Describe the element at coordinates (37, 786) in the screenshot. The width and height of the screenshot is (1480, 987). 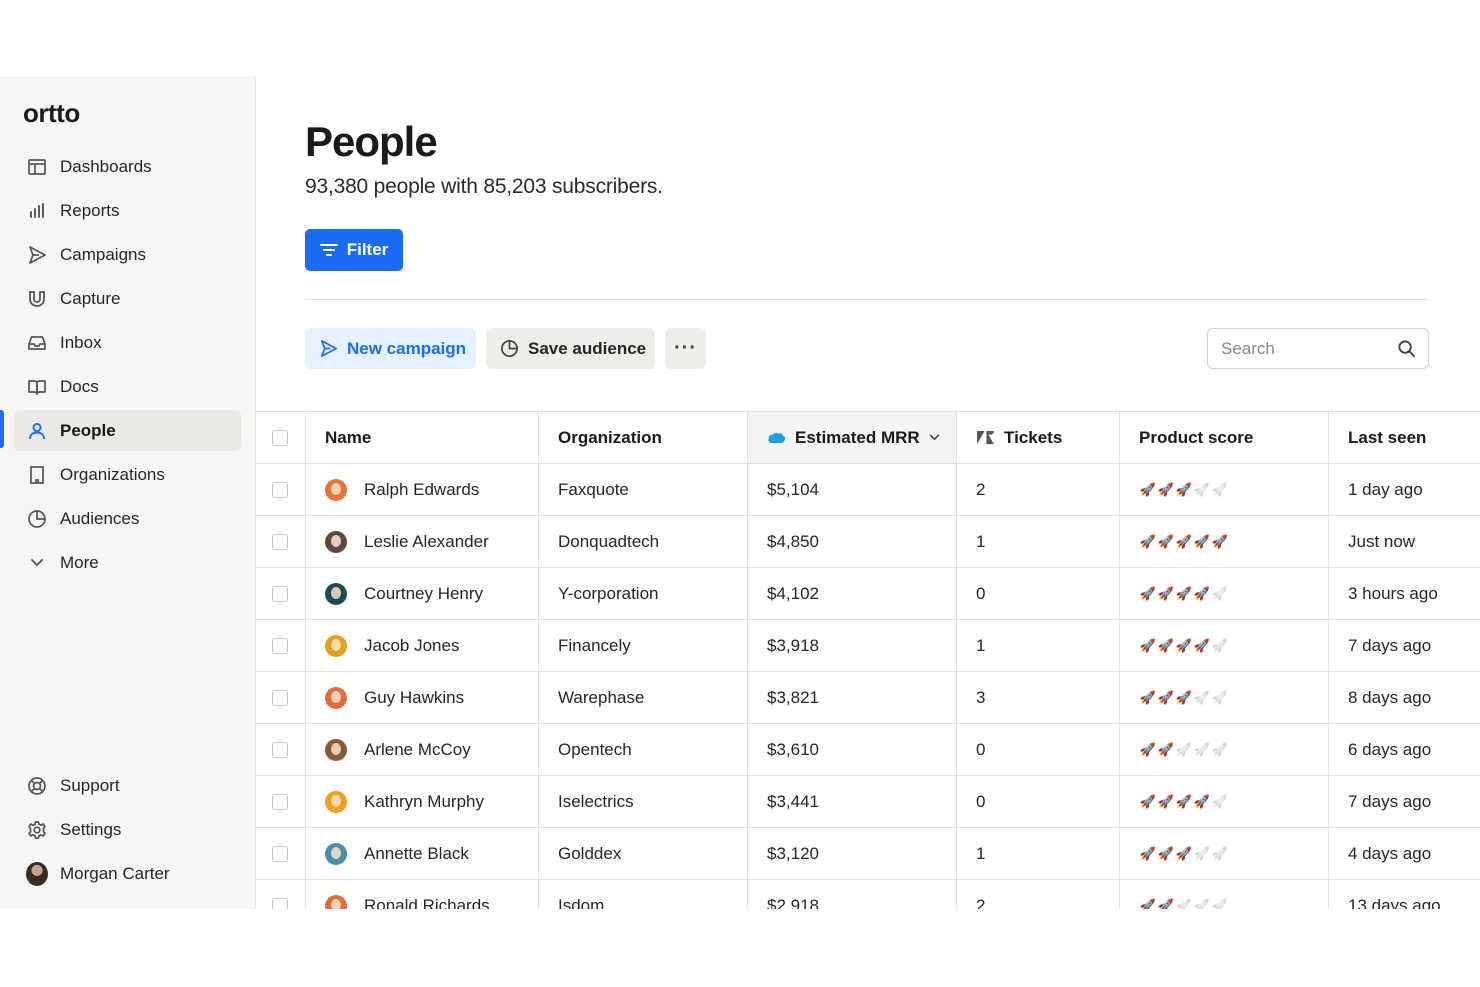
I see `lifebuoy-icon` at that location.